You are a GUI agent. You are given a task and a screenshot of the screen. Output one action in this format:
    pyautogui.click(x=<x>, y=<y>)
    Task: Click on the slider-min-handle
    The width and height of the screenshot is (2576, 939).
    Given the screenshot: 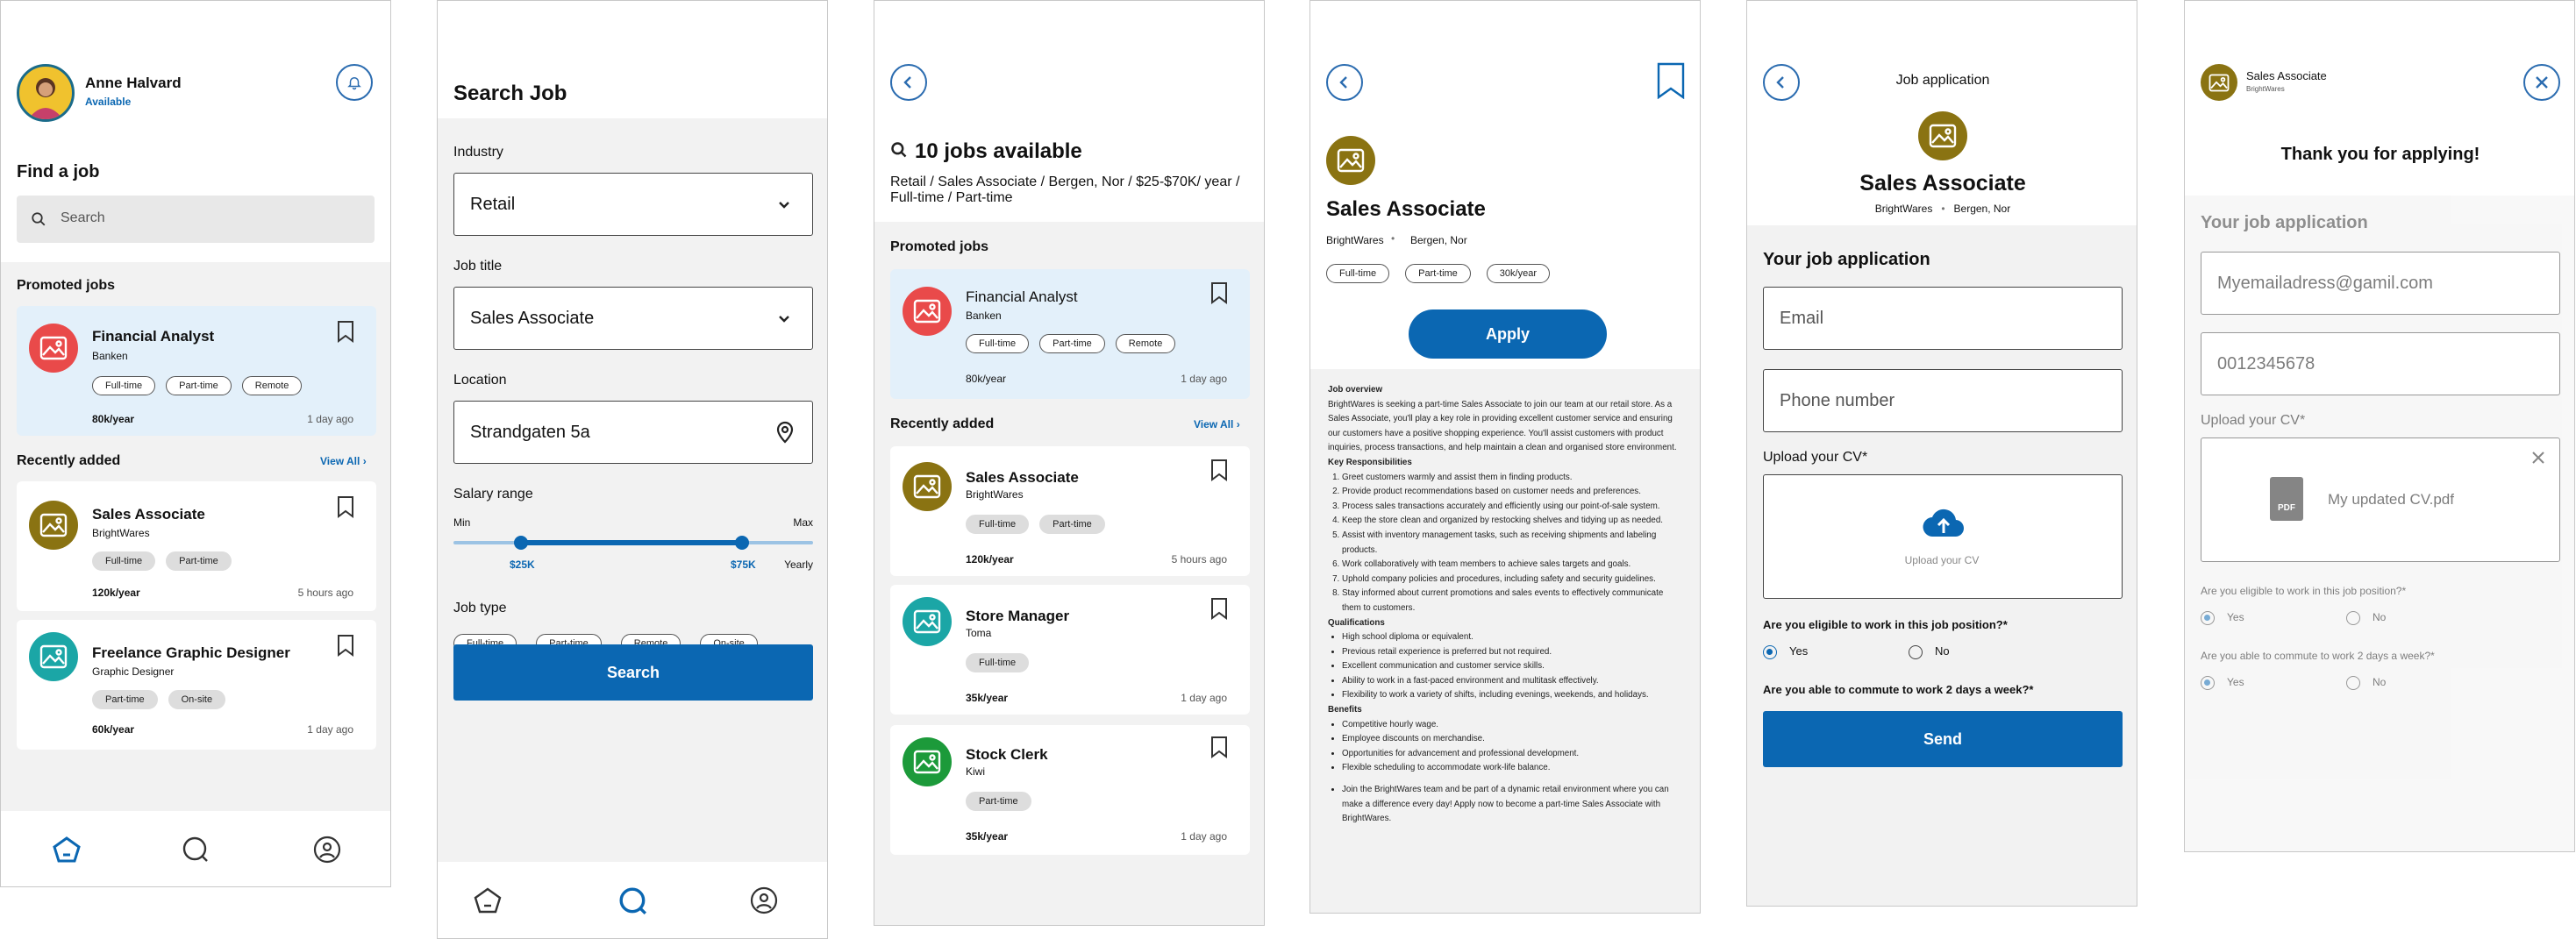 What is the action you would take?
    pyautogui.click(x=521, y=543)
    